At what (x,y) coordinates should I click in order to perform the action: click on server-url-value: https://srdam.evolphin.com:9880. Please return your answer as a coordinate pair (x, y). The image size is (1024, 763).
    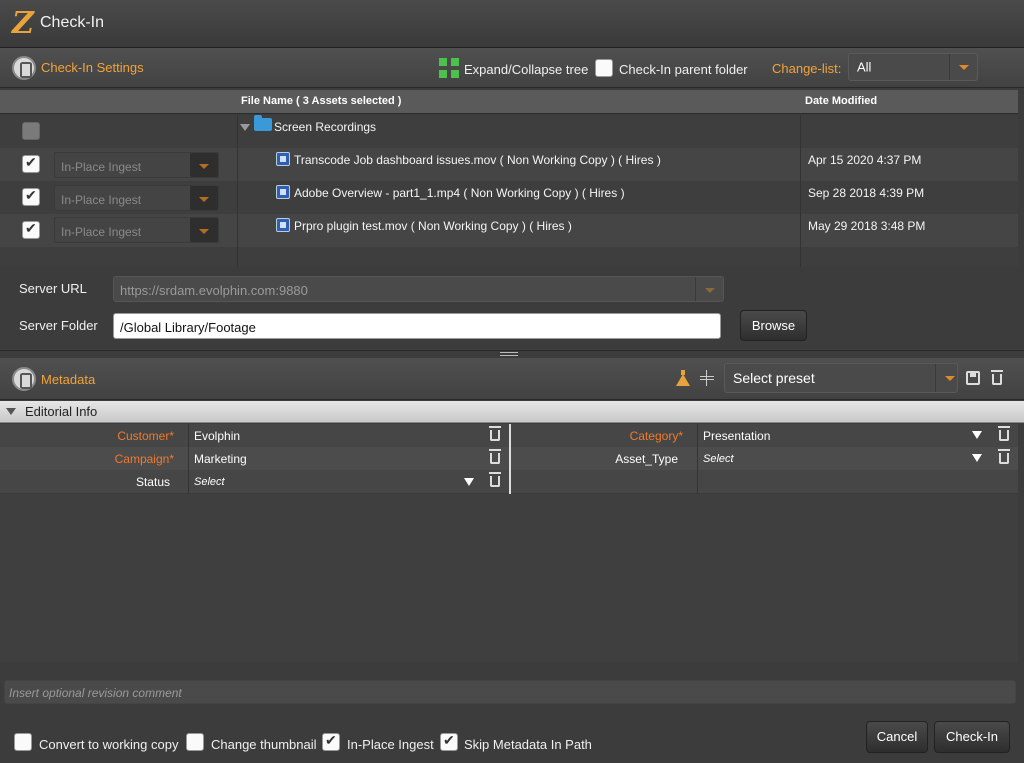
    Looking at the image, I should click on (214, 290).